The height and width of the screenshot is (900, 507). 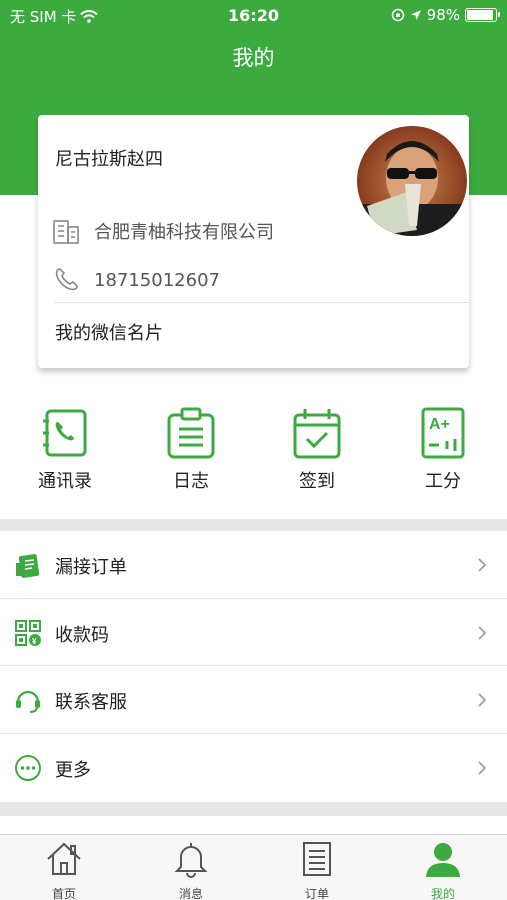 What do you see at coordinates (91, 567) in the screenshot?
I see `menu-item-label: 漏接订单` at bounding box center [91, 567].